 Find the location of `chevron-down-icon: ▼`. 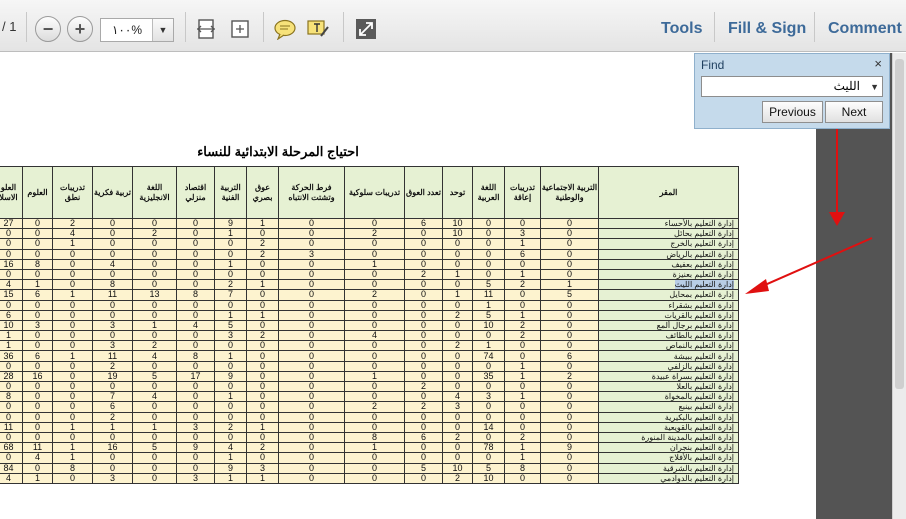

chevron-down-icon: ▼ is located at coordinates (874, 87).